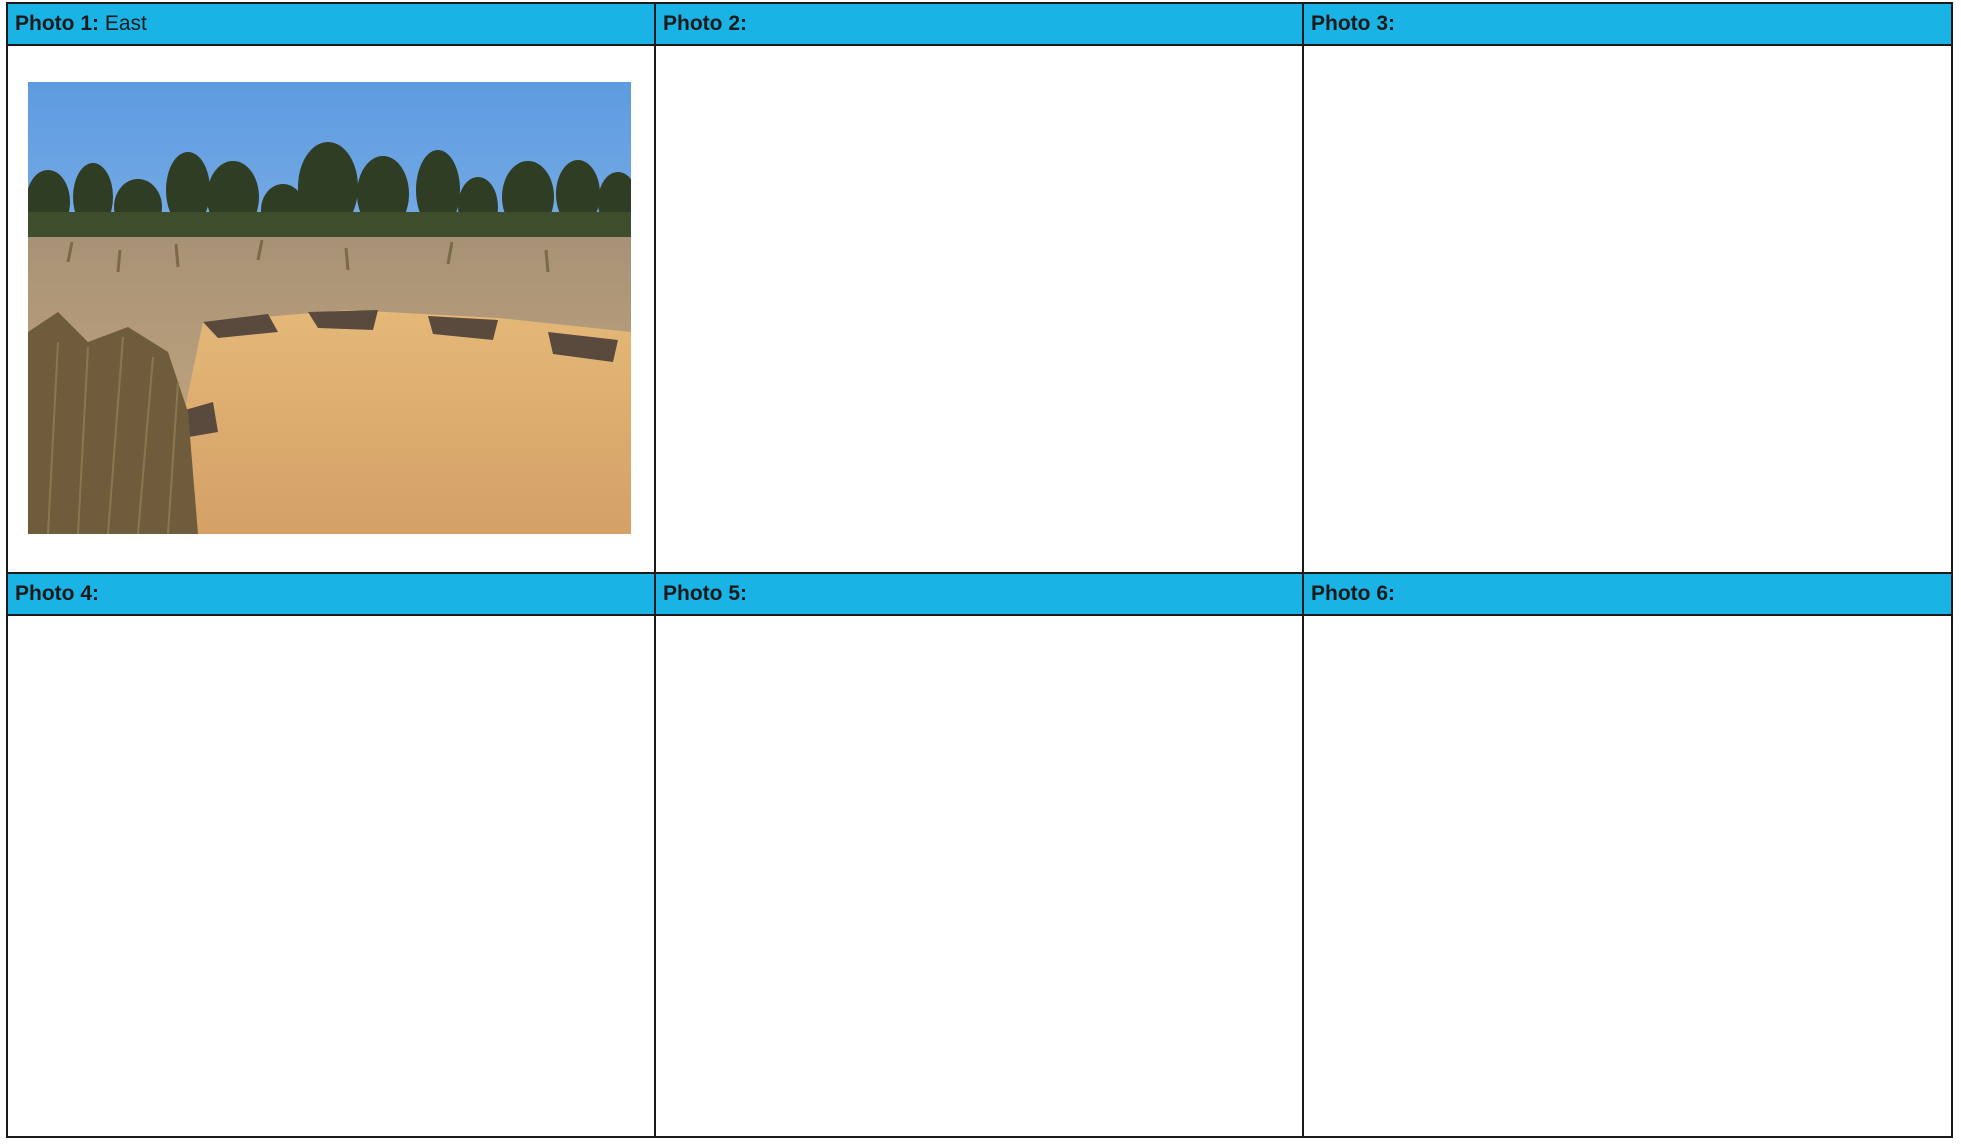  I want to click on photo-5-label: Photo 5:, so click(705, 593).